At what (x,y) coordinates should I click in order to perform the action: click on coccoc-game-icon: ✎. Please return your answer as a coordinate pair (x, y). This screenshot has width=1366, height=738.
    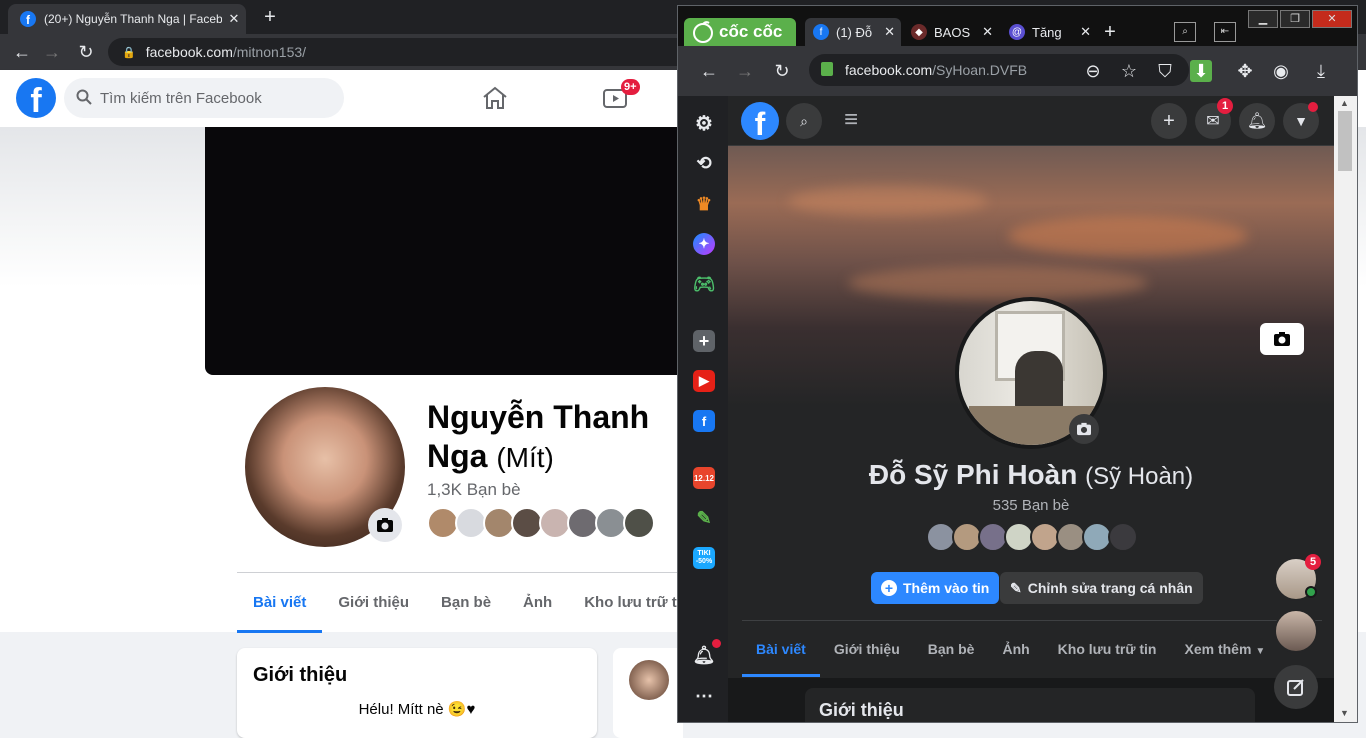
    Looking at the image, I should click on (704, 518).